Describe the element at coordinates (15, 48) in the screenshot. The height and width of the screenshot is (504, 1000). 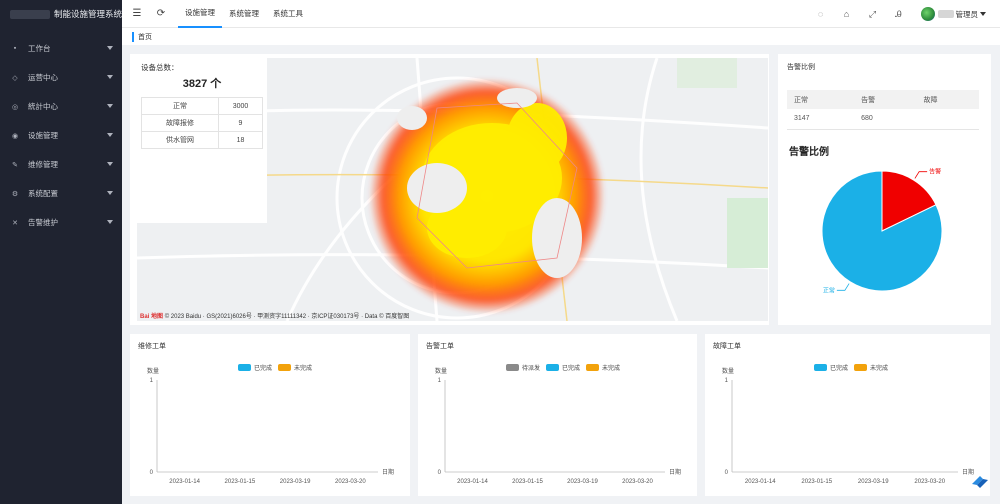
I see `dashboard-icon: ▪` at that location.